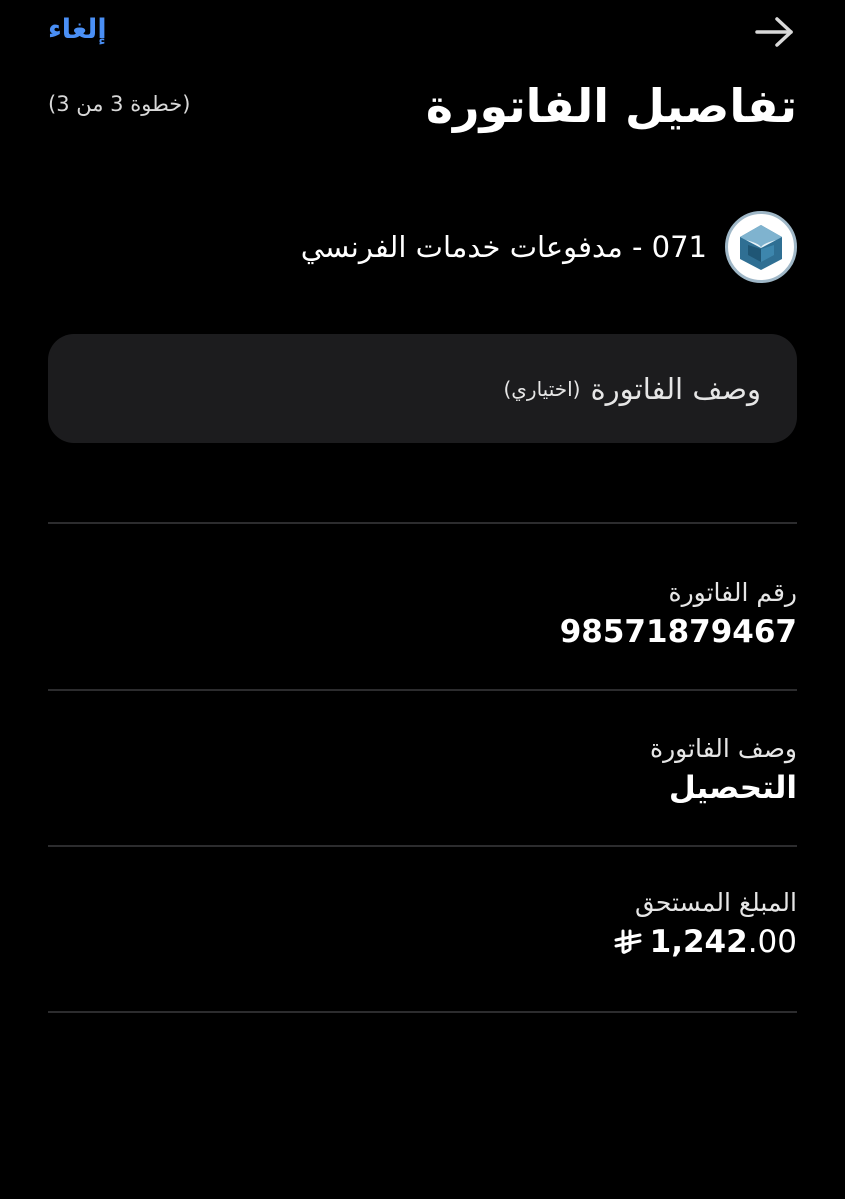 This screenshot has width=845, height=1199. I want to click on invoice-description-value: التحصيل, so click(732, 788).